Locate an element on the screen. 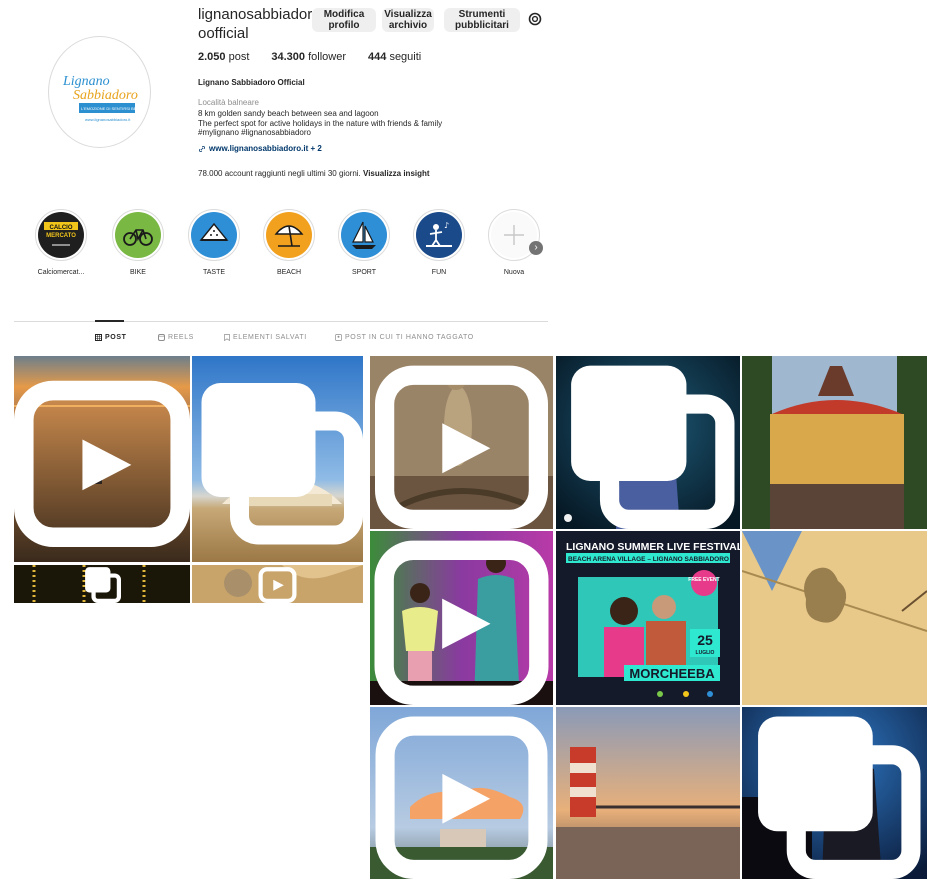  post-singer-hat is located at coordinates (648, 442).